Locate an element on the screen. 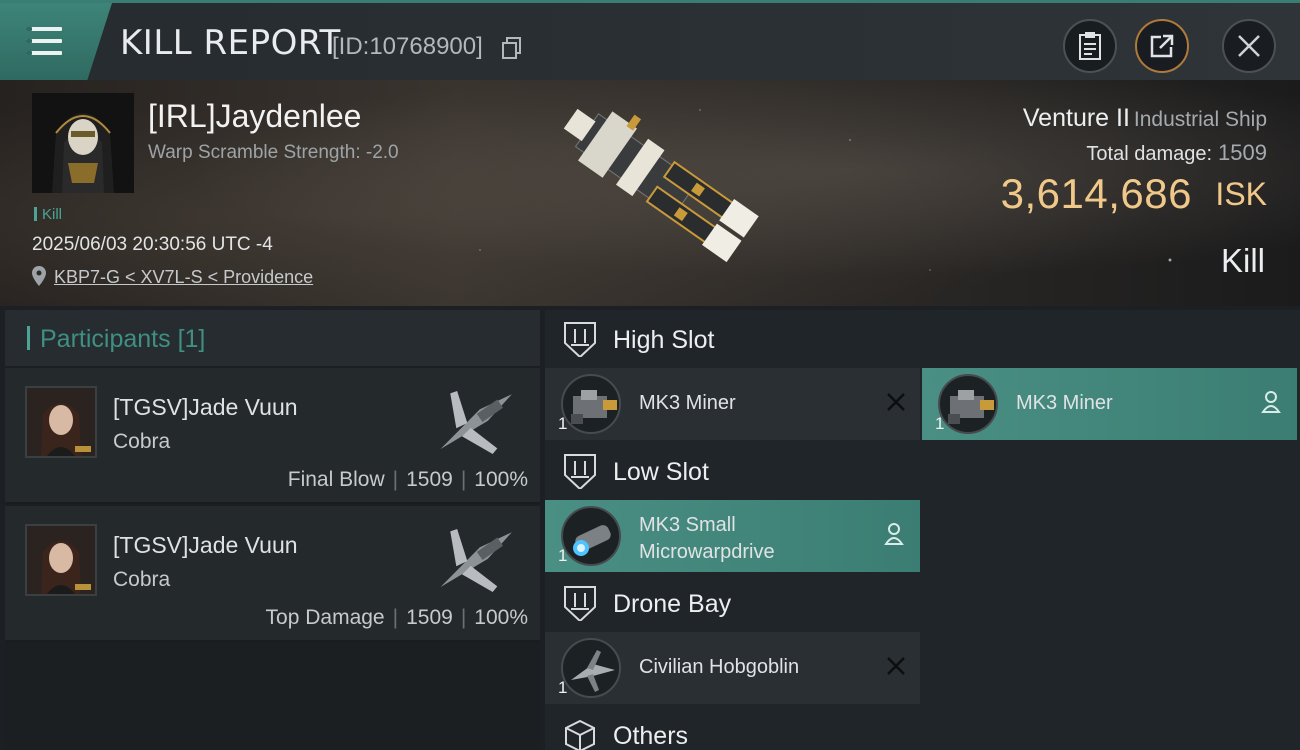 This screenshot has width=1300, height=750. share-button is located at coordinates (1162, 46).